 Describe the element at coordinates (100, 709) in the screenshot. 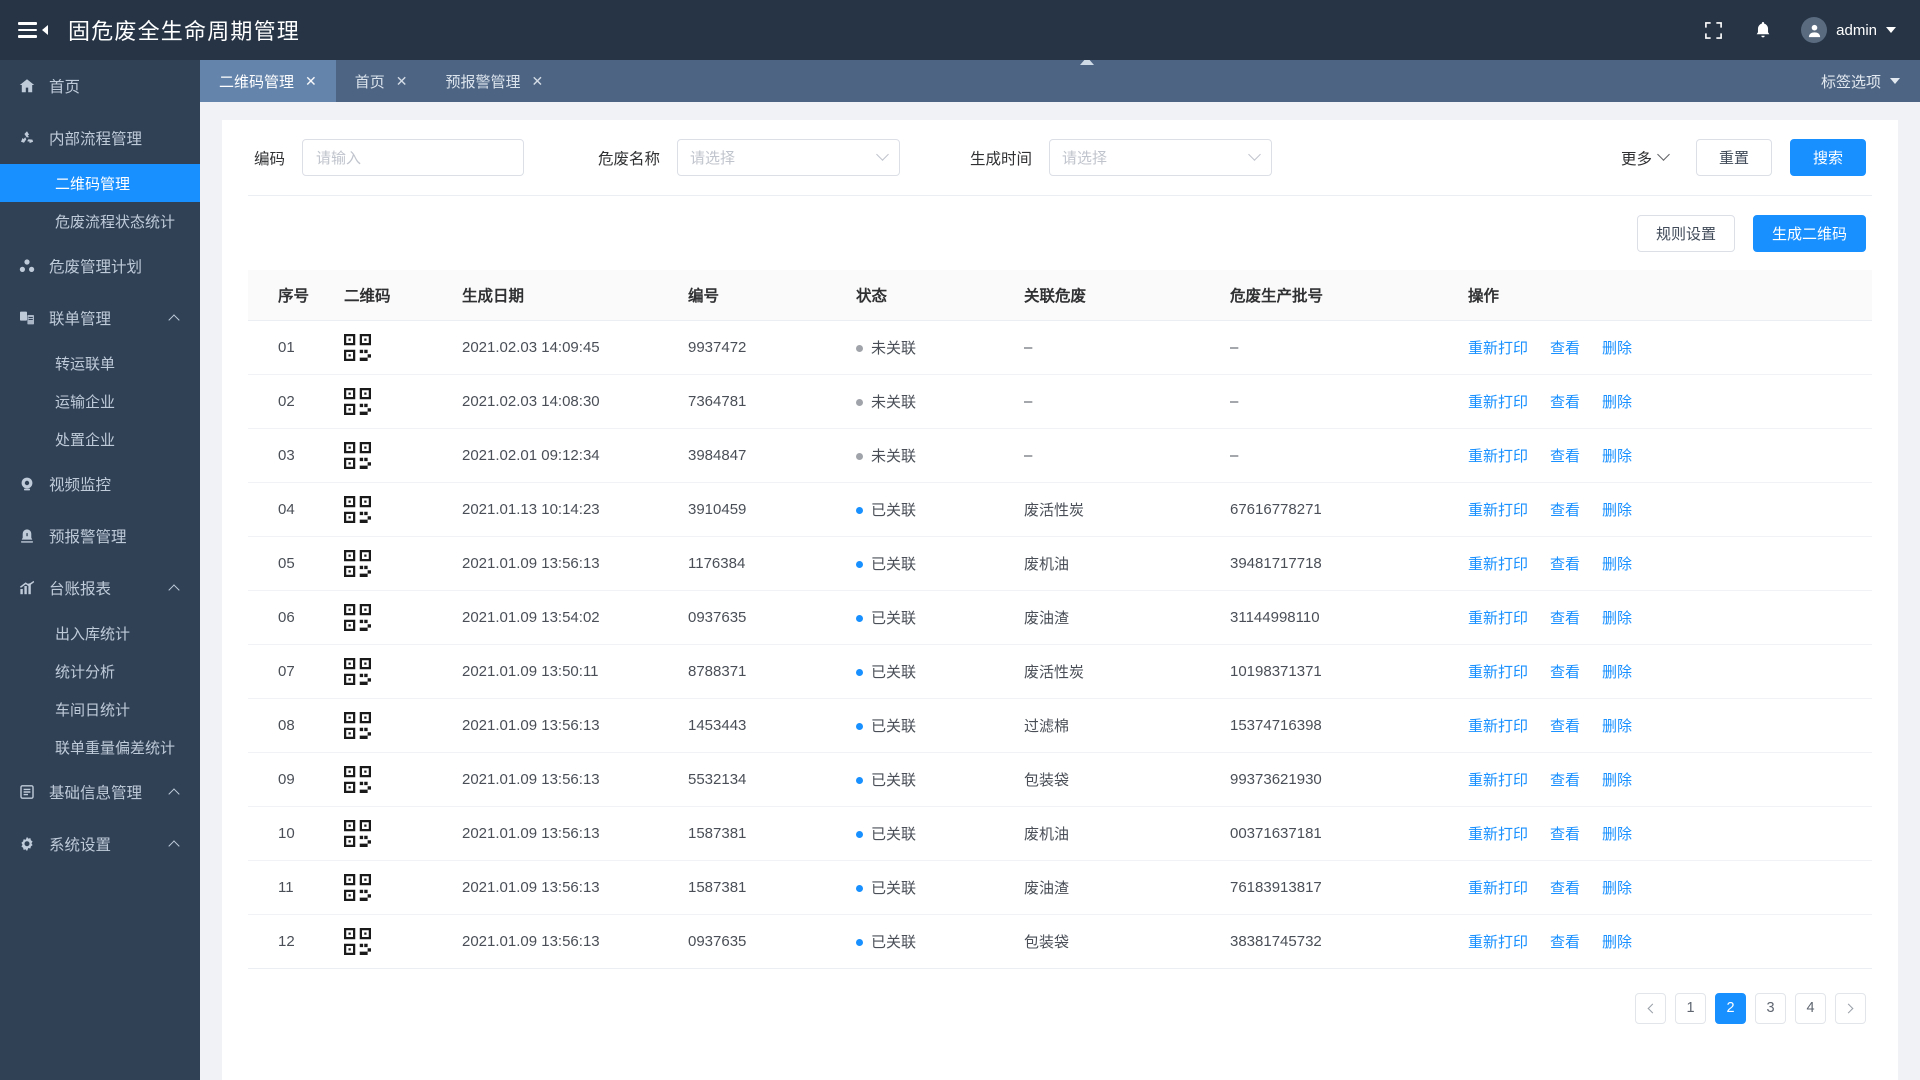

I see `sidebar-item-14: 车间日统计` at that location.